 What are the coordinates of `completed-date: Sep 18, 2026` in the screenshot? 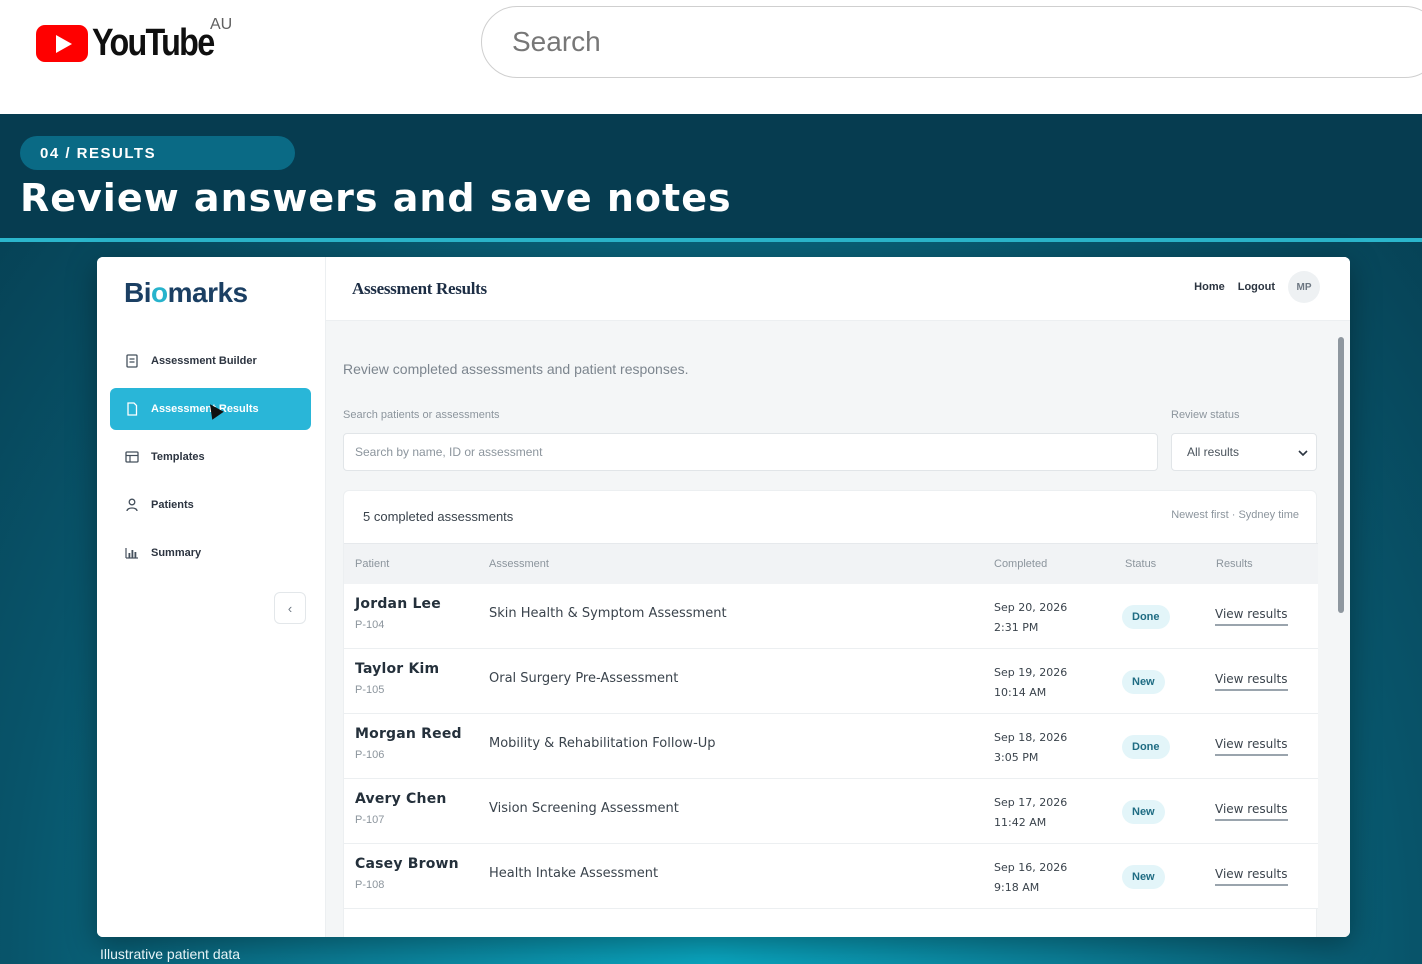 It's located at (1031, 737).